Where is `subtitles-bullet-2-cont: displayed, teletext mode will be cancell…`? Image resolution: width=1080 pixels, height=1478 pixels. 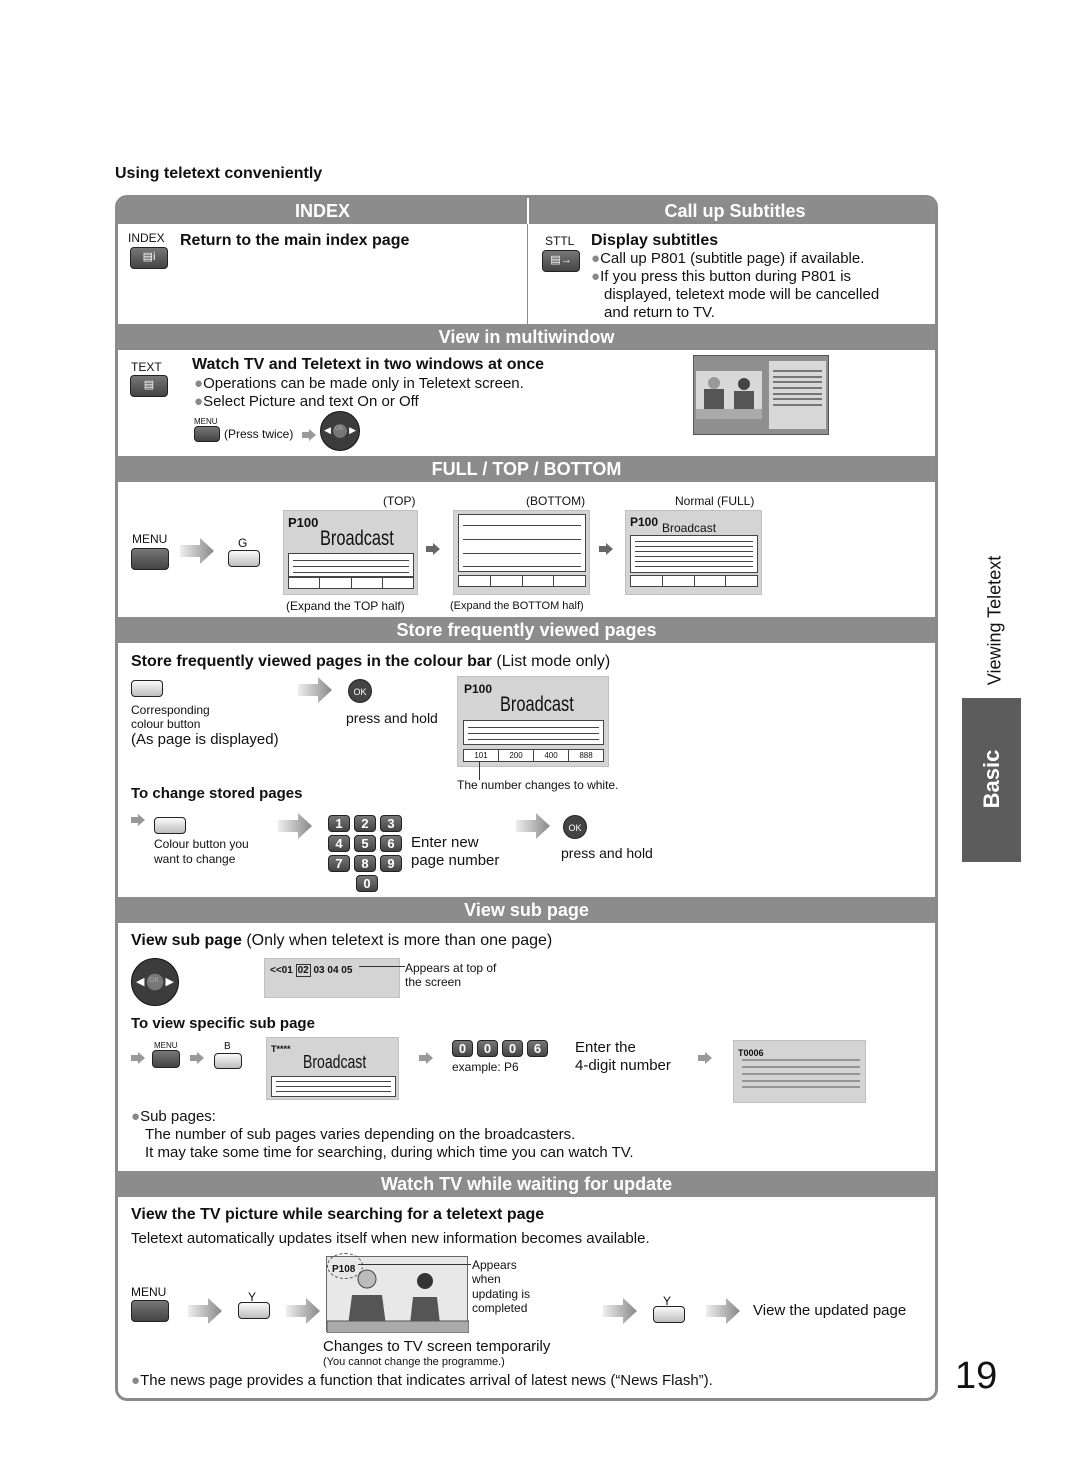
subtitles-bullet-2-cont: displayed, teletext mode will be cancell… is located at coordinates (742, 294).